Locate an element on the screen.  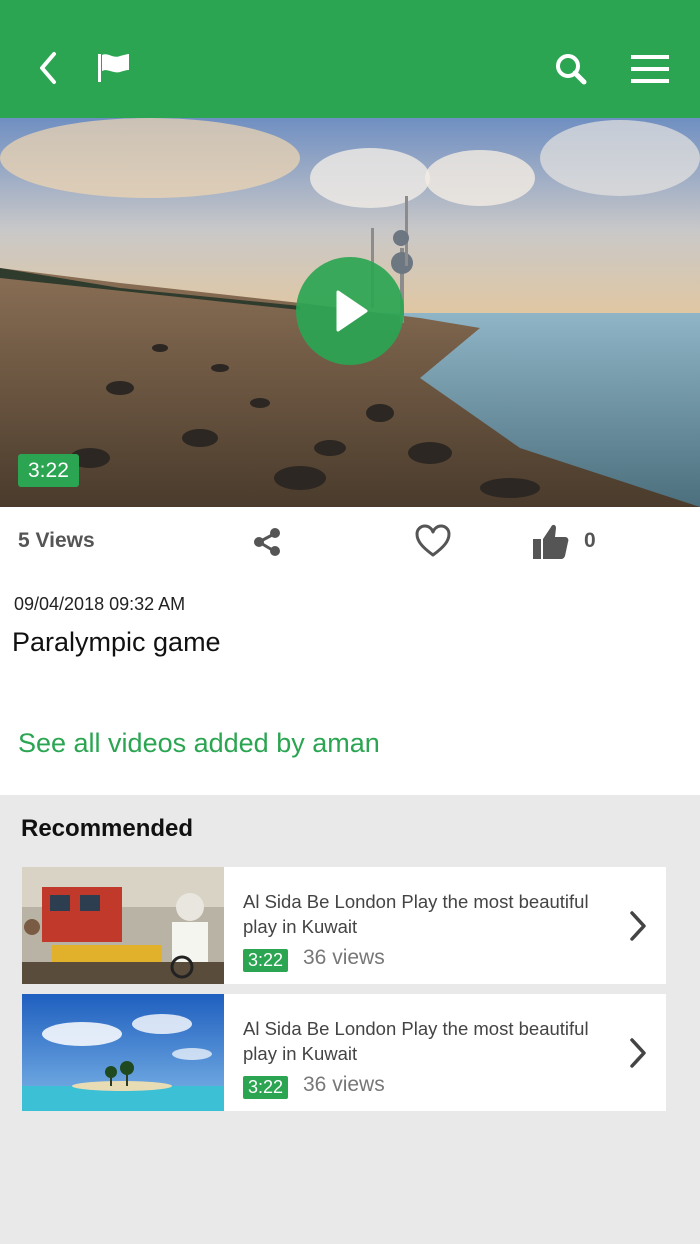
like-count: 0 is located at coordinates (590, 540).